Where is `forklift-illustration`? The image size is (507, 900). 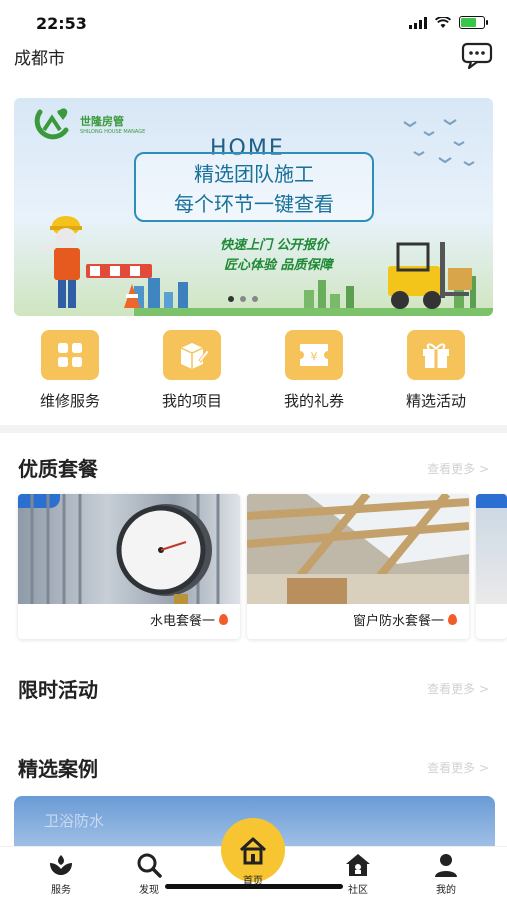
forklift-illustration is located at coordinates (430, 275).